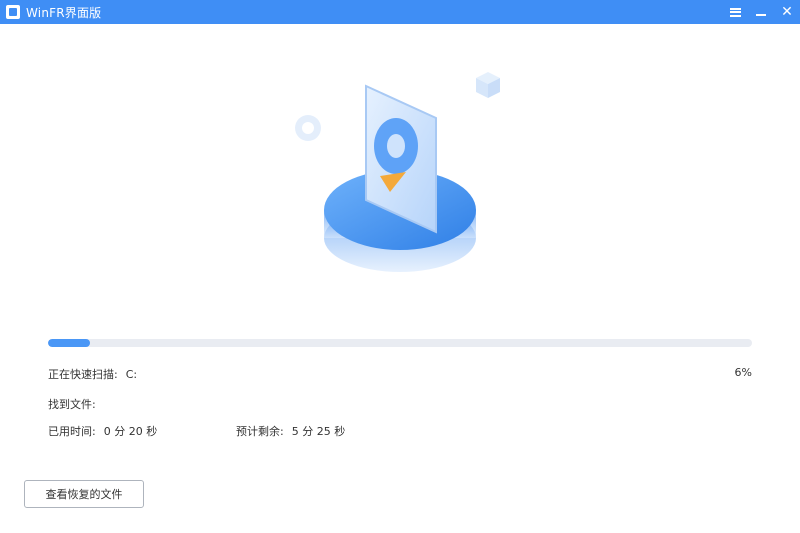 The image size is (800, 533). I want to click on close-icon: ✕, so click(787, 12).